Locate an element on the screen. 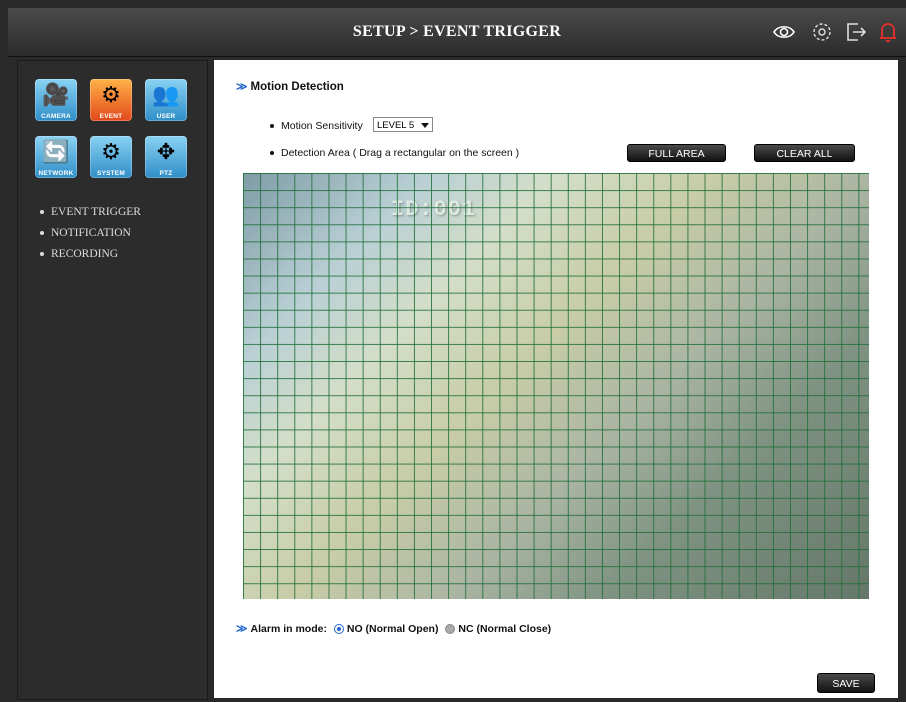  alarm-no-label: NO (Normal Open) is located at coordinates (393, 629).